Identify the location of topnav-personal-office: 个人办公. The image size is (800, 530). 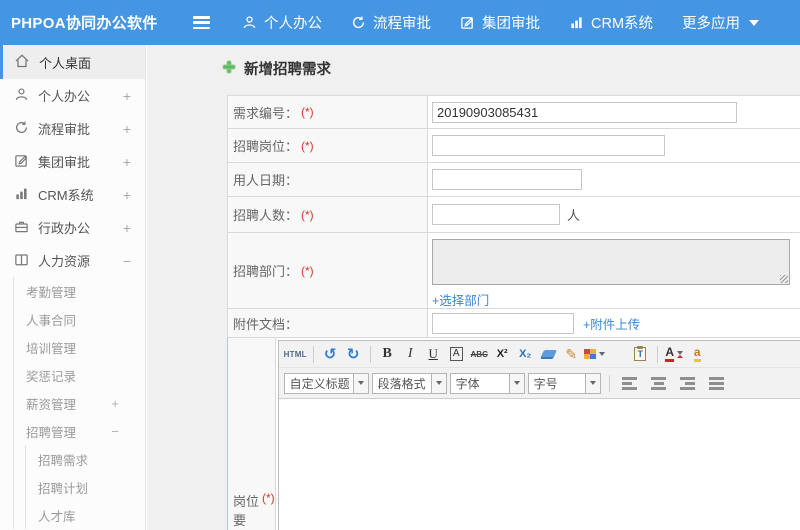
(282, 22).